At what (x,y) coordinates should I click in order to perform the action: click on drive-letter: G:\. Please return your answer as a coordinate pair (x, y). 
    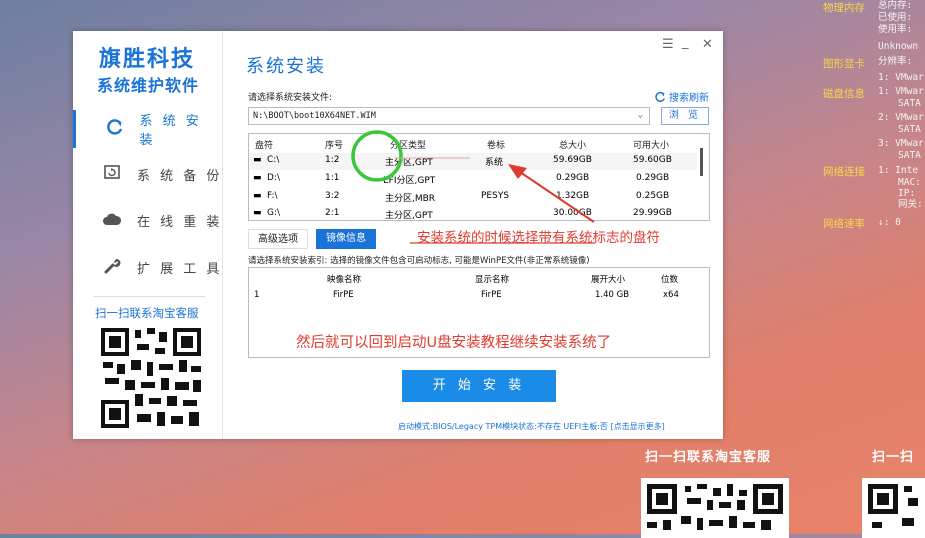
    Looking at the image, I should click on (274, 213).